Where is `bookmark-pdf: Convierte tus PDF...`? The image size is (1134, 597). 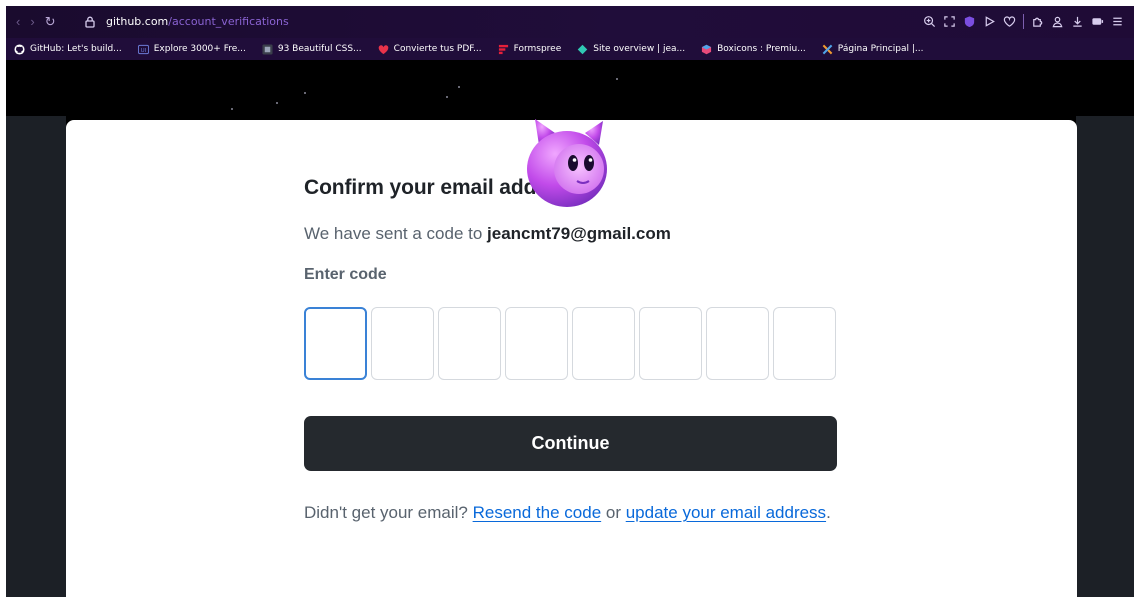
bookmark-pdf: Convierte tus PDF... is located at coordinates (430, 49).